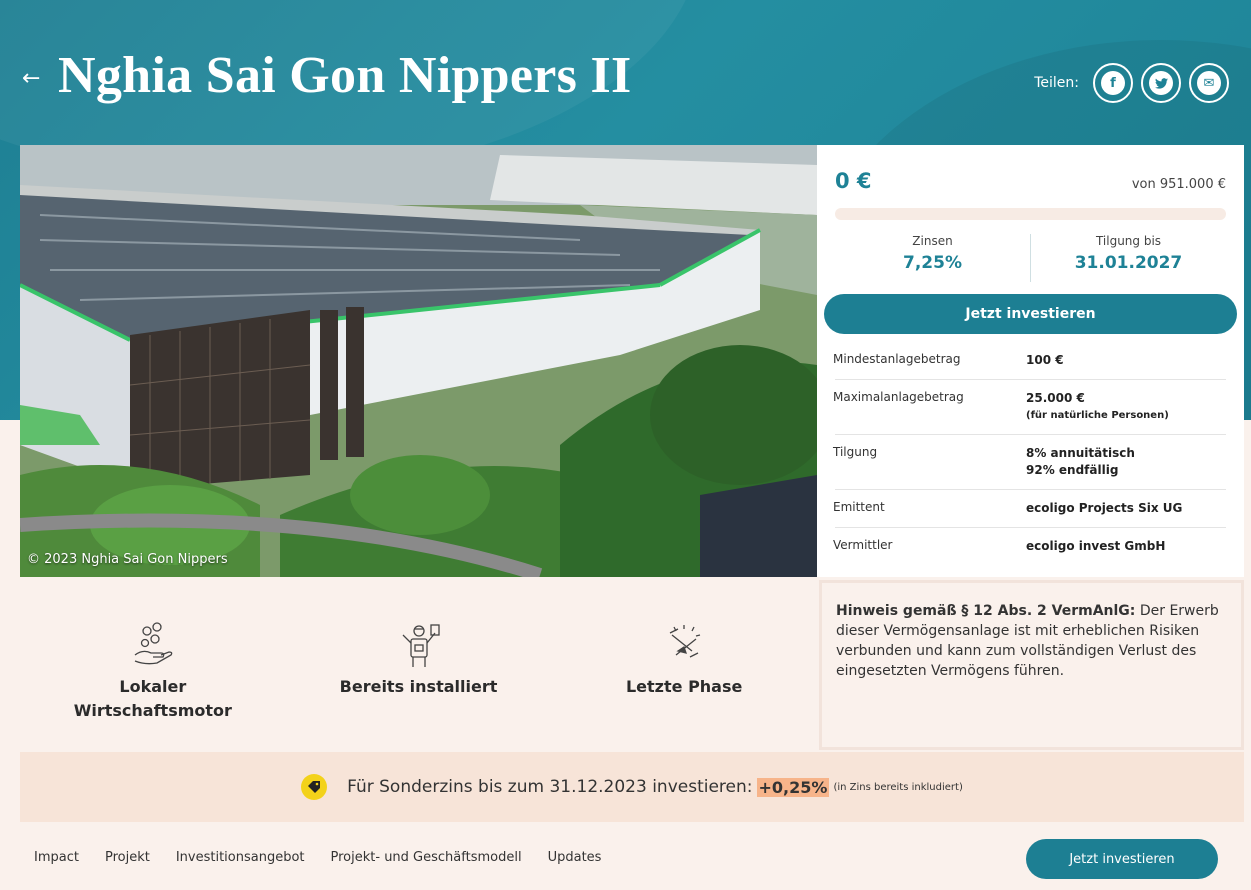  Describe the element at coordinates (1096, 546) in the screenshot. I see `fact-value-text: ecoligo invest GmbH` at that location.